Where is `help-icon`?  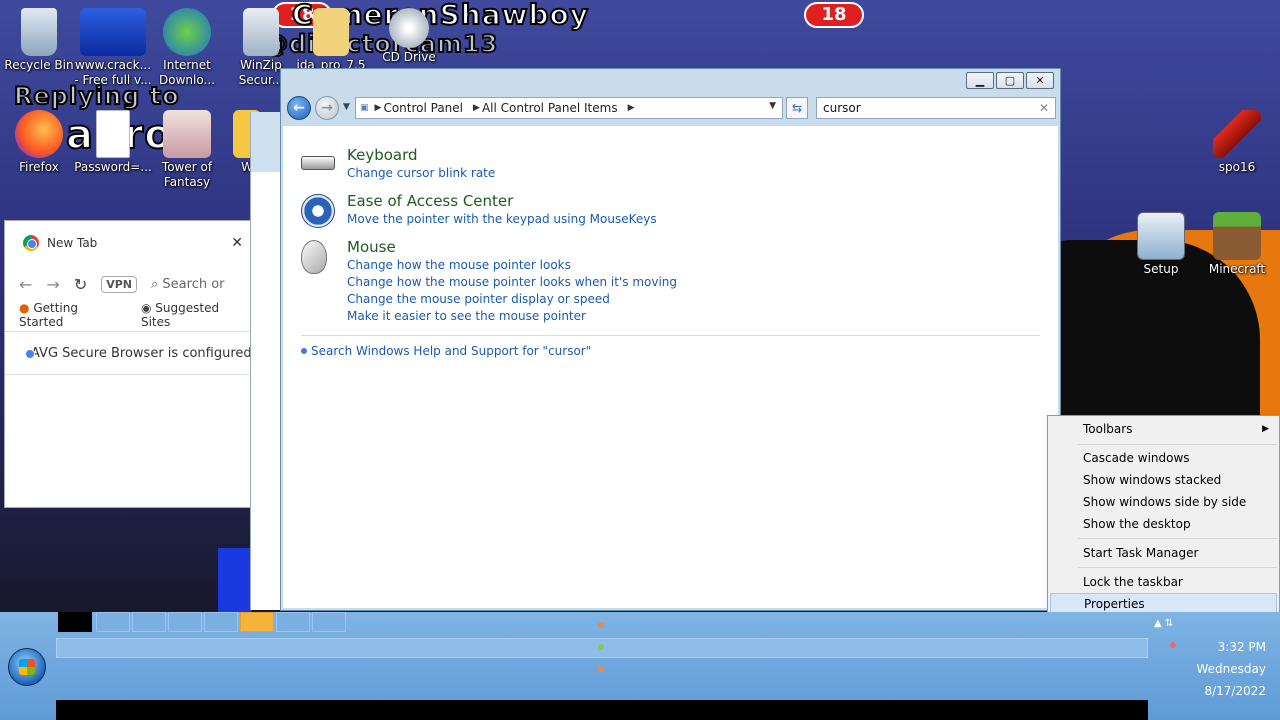
help-icon is located at coordinates (304, 351).